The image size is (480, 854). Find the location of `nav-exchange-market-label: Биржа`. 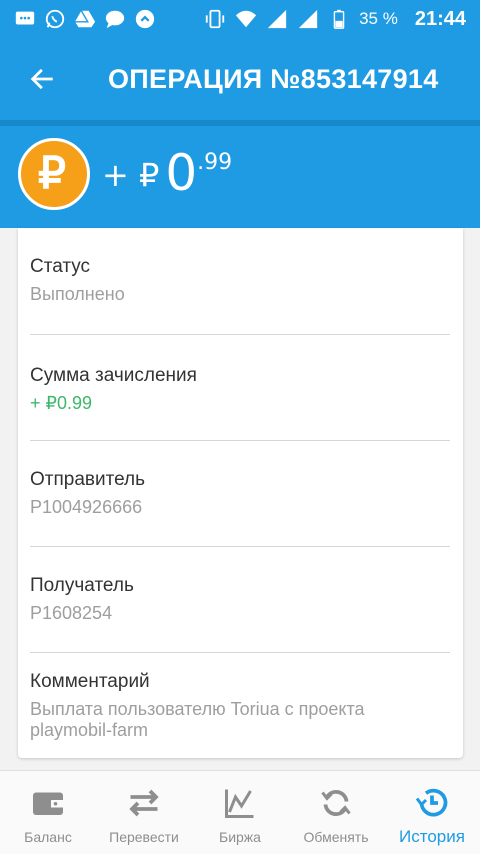

nav-exchange-market-label: Биржа is located at coordinates (240, 837).